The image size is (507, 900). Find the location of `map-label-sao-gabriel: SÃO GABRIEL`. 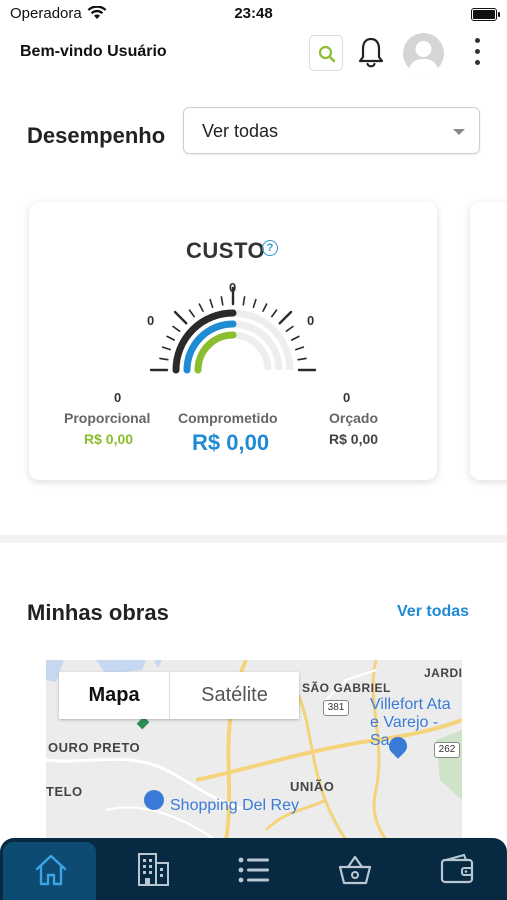

map-label-sao-gabriel: SÃO GABRIEL is located at coordinates (346, 688).